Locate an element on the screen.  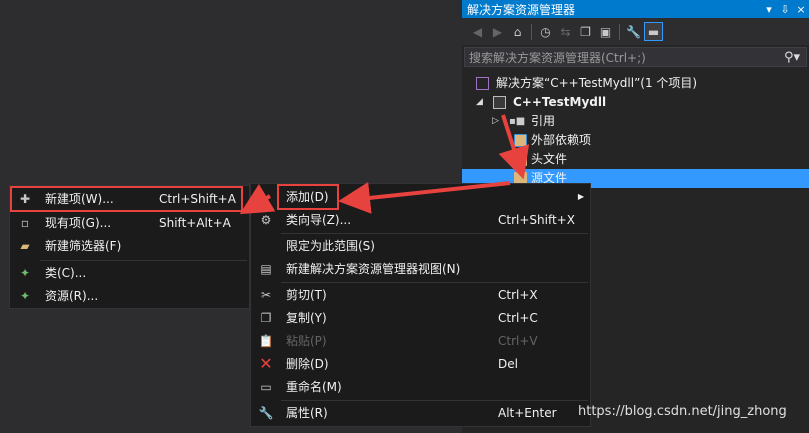
watermark-text: https://blog.csdn.net/jing_zhong is located at coordinates (682, 411).